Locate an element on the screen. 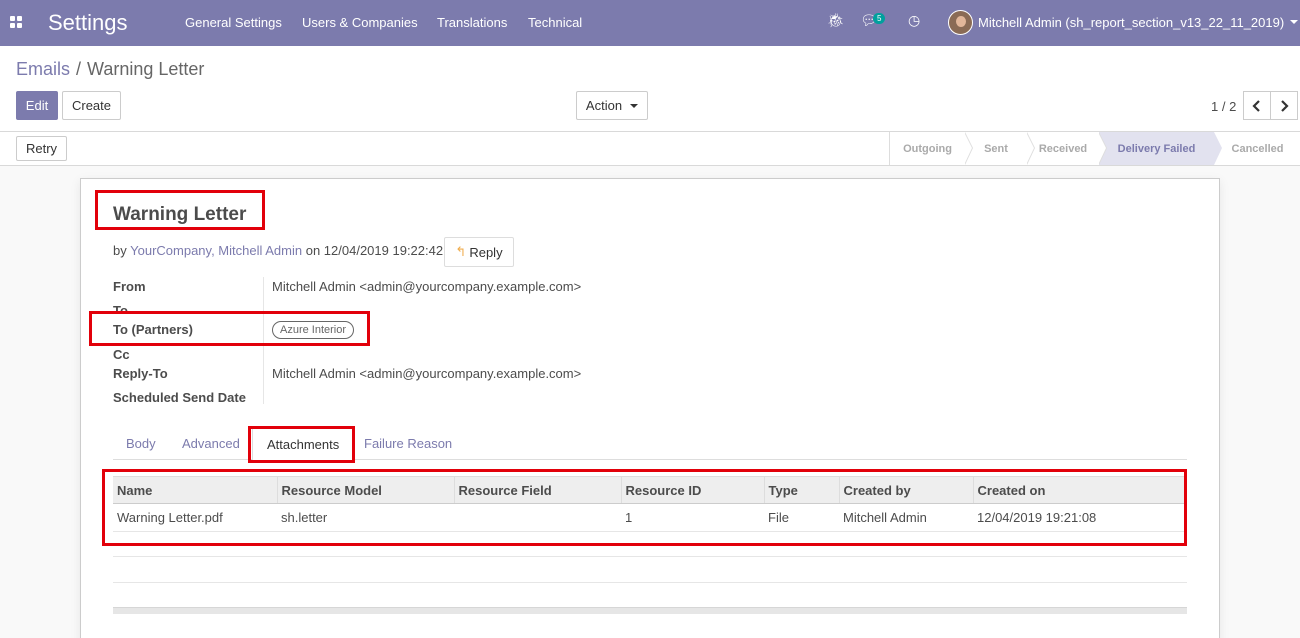 This screenshot has width=1300, height=638. stage-label: Sent is located at coordinates (996, 148).